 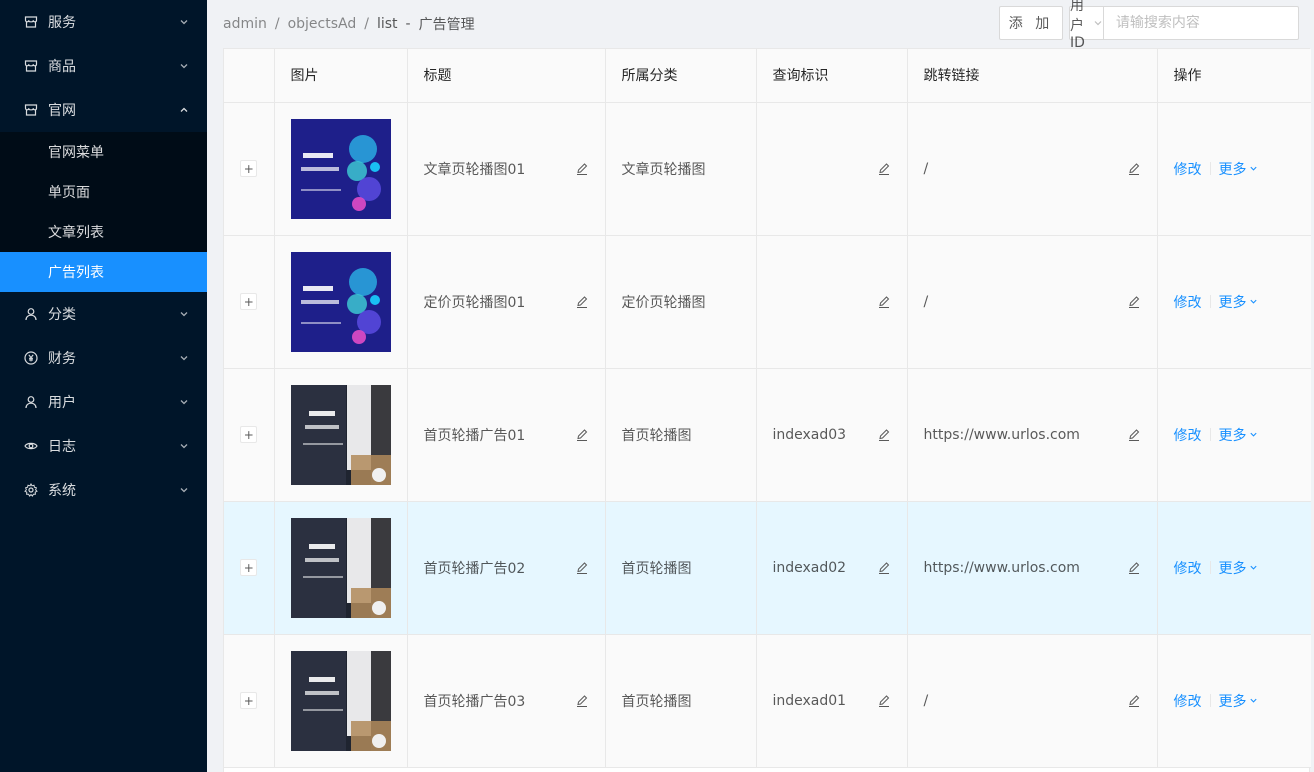 What do you see at coordinates (103, 110) in the screenshot?
I see `sidebar-item-website: 官网` at bounding box center [103, 110].